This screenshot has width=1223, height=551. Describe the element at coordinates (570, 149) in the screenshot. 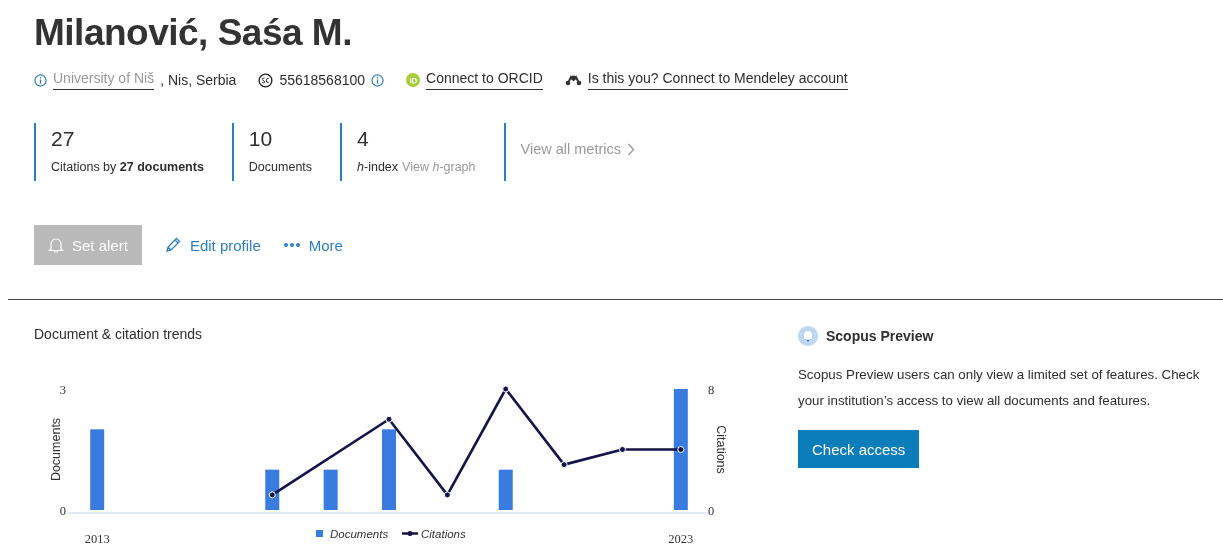

I see `view-all-metrics-link: View all metrics` at that location.